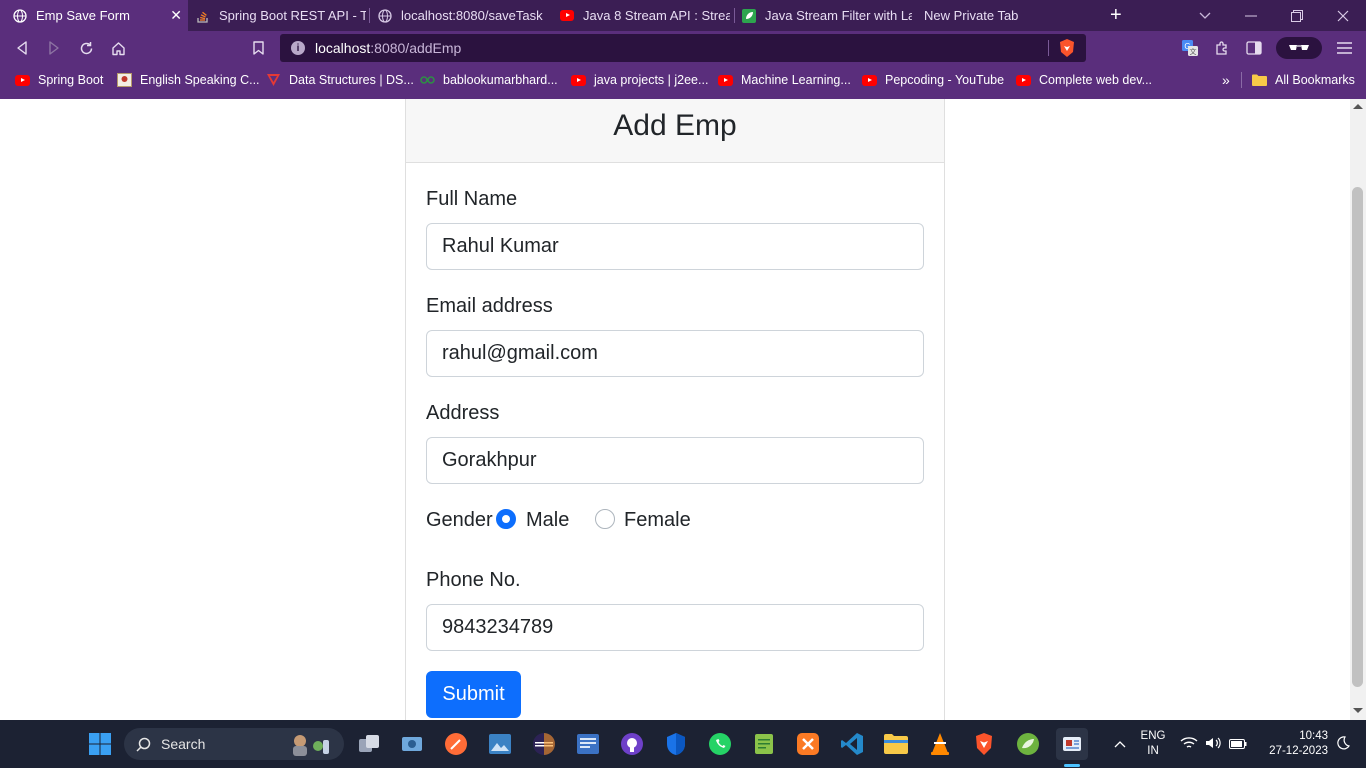 Image resolution: width=1366 pixels, height=768 pixels. What do you see at coordinates (547, 520) in the screenshot?
I see `gender-male-label: Male` at bounding box center [547, 520].